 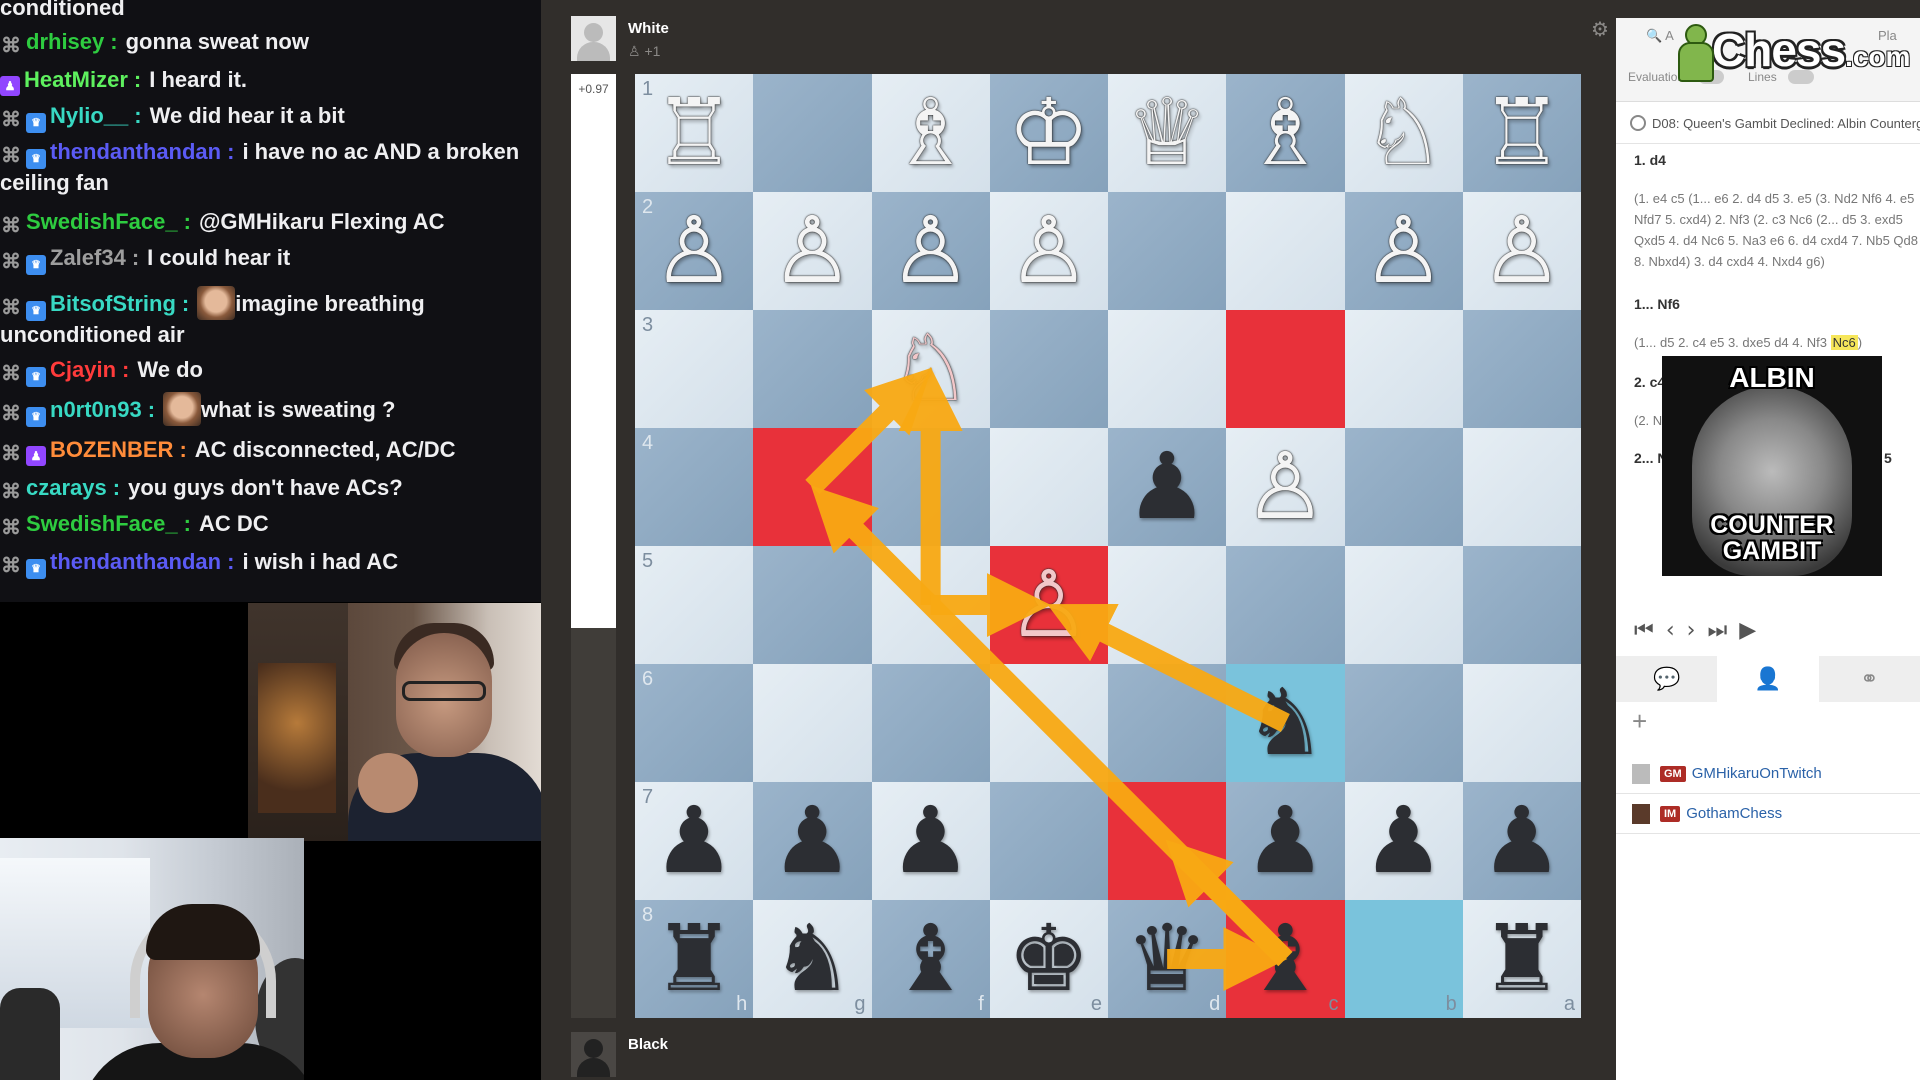 What do you see at coordinates (1650, 160) in the screenshot?
I see `move-line: 1. d4` at bounding box center [1650, 160].